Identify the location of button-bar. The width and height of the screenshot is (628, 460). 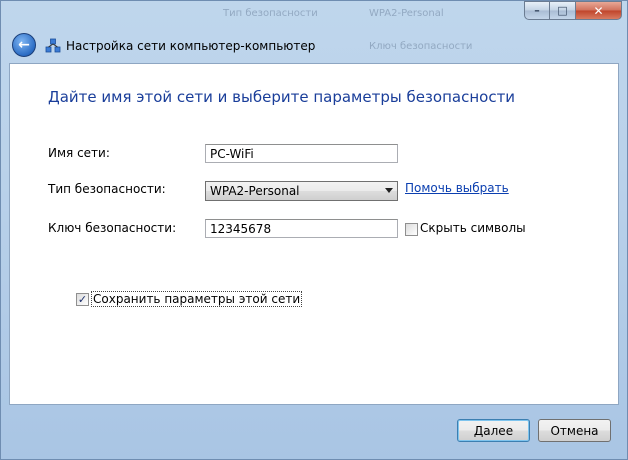
(314, 432).